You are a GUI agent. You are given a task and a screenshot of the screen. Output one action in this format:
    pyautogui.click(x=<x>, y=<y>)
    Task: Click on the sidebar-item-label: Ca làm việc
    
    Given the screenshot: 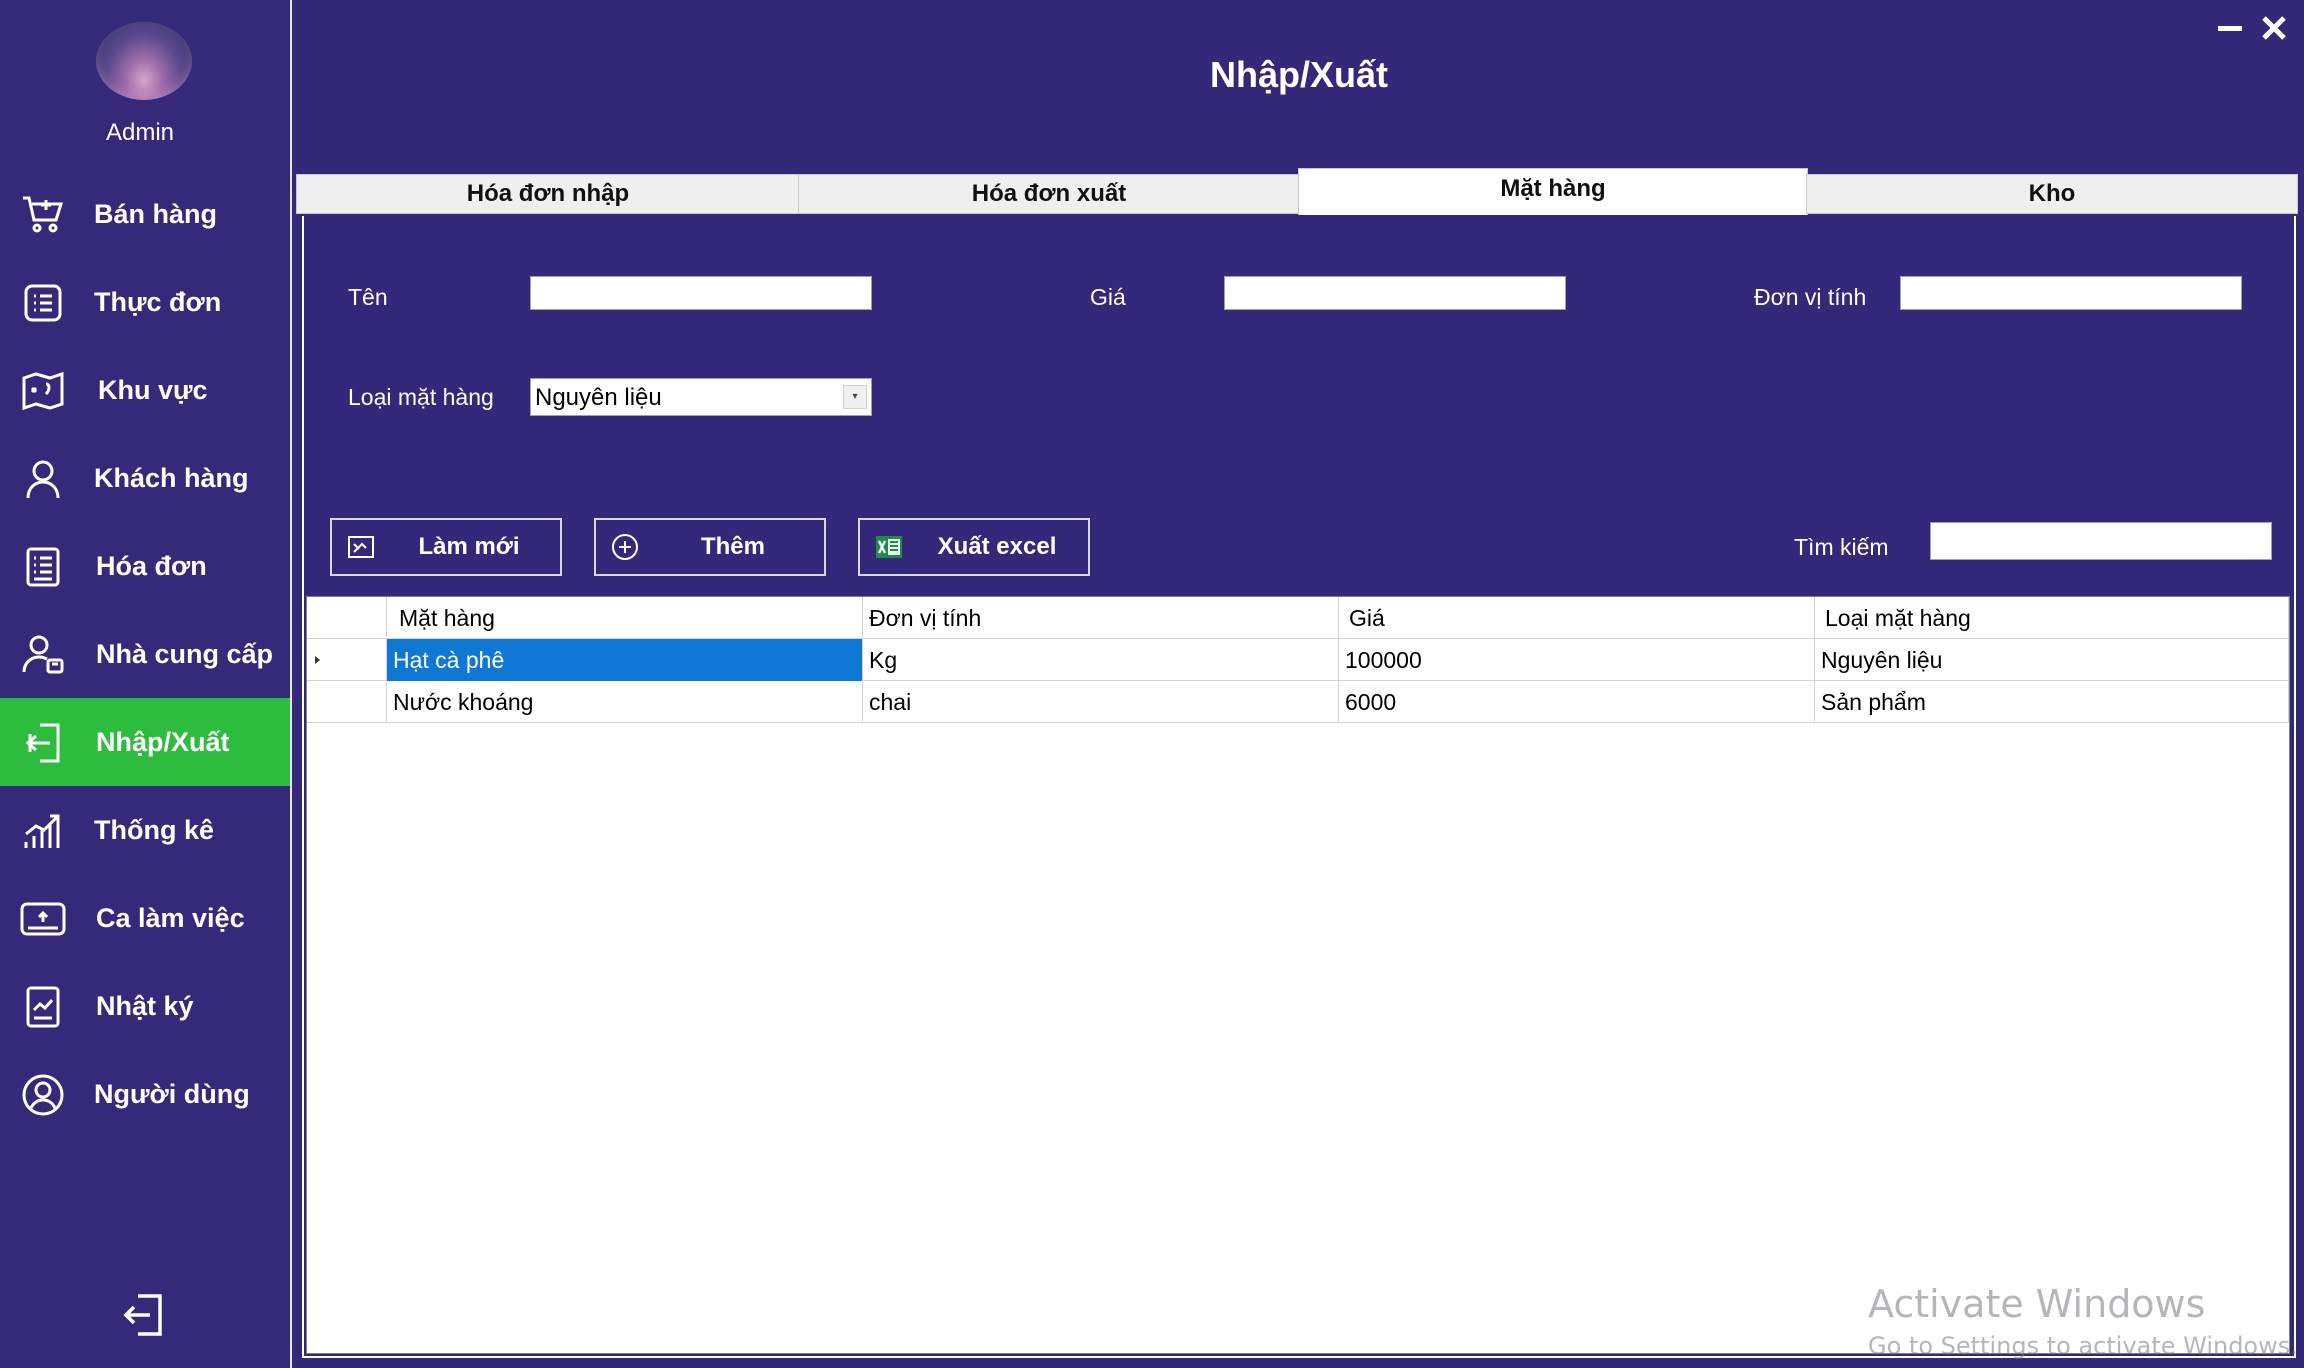 What is the action you would take?
    pyautogui.click(x=170, y=918)
    